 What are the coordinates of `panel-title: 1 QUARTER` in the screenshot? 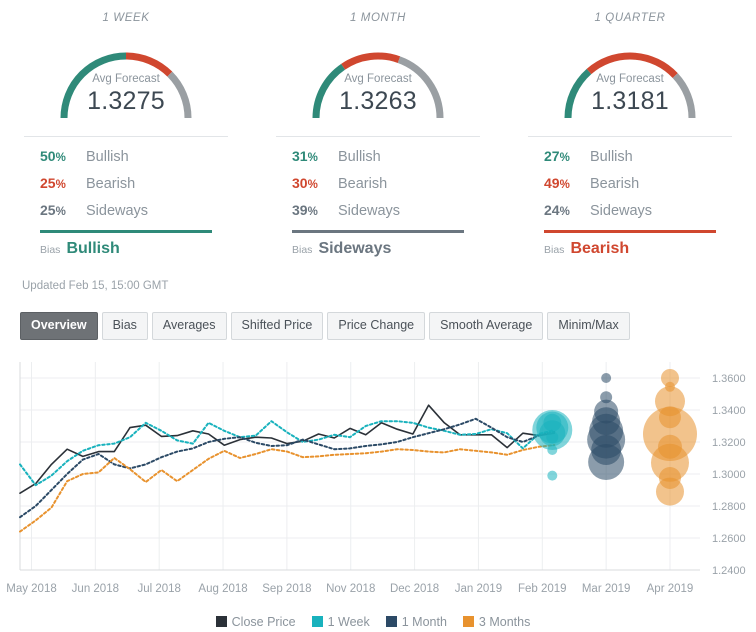 It's located at (630, 18).